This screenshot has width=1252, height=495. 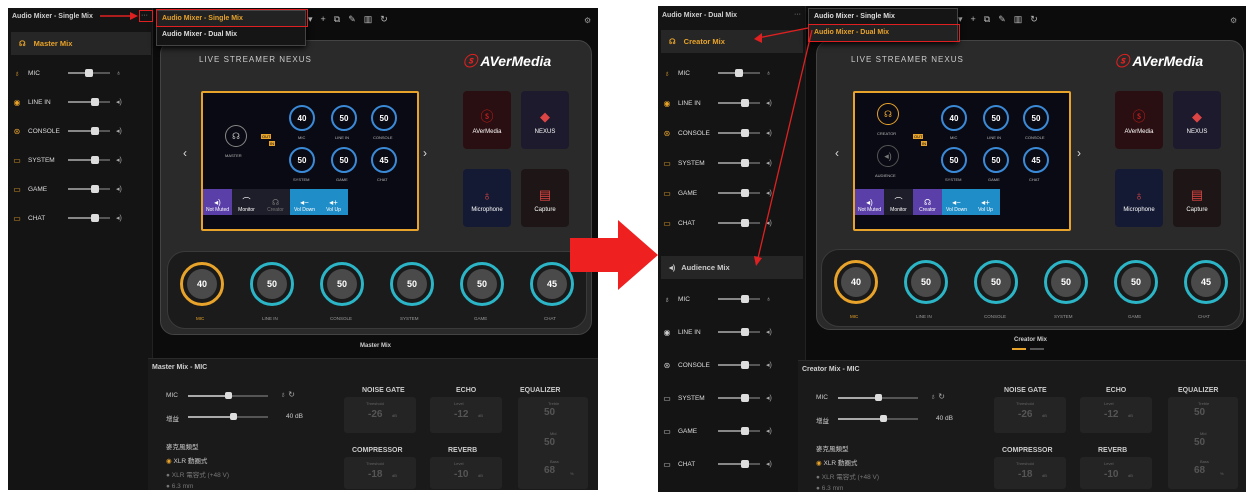 What do you see at coordinates (246, 202) in the screenshot?
I see `monitor-button: ⌒ Monitor` at bounding box center [246, 202].